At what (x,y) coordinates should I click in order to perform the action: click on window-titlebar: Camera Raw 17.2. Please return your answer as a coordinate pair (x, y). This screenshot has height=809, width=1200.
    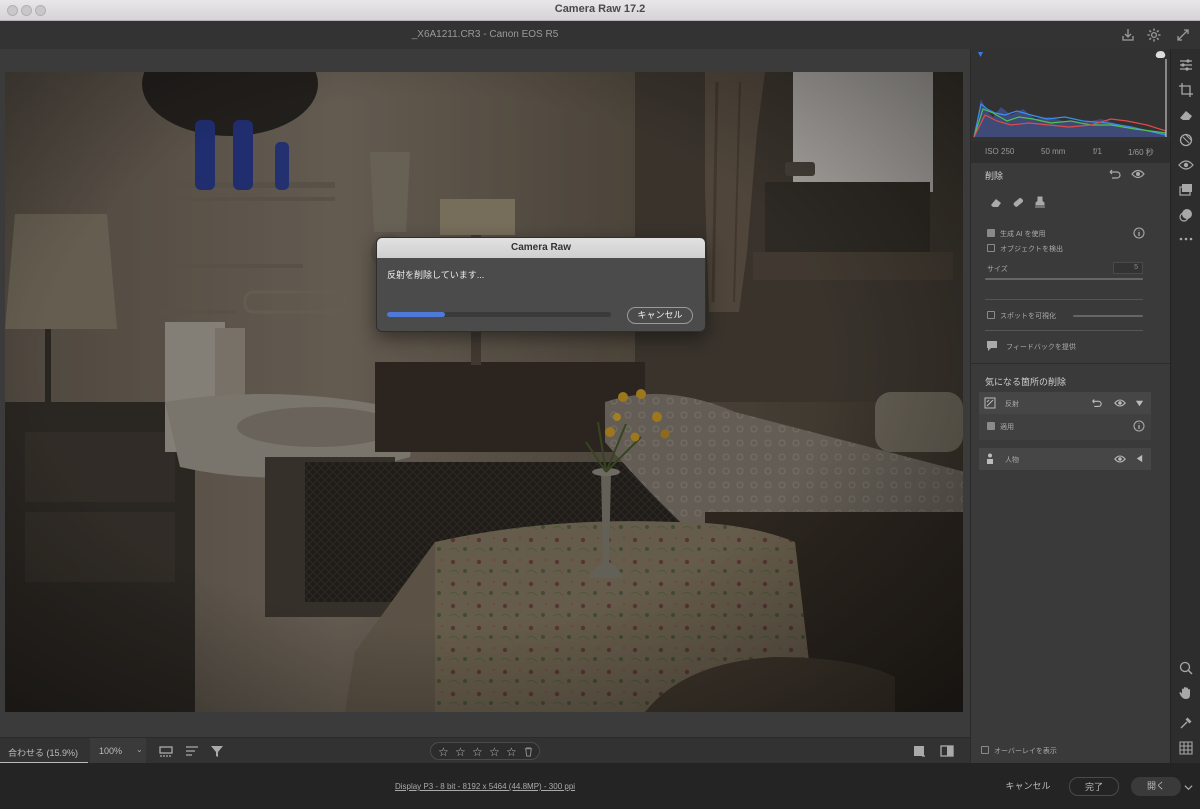
    Looking at the image, I should click on (600, 10).